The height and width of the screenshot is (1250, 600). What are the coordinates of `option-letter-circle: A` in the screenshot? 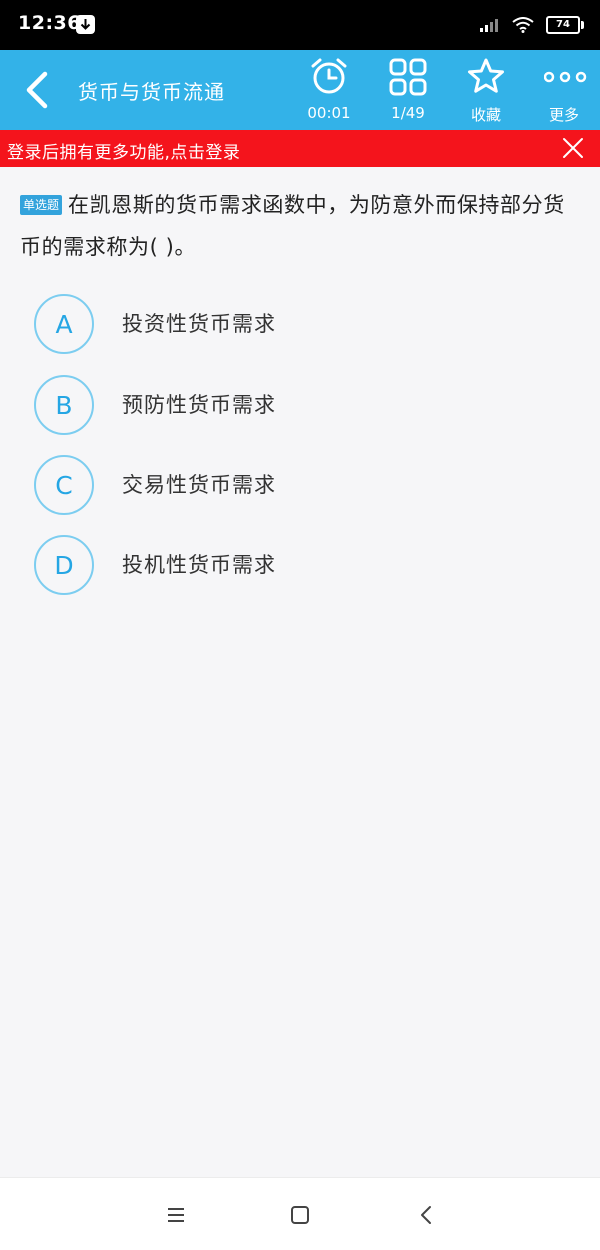 It's located at (64, 324).